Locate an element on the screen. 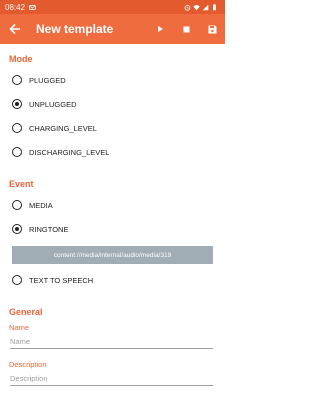 The height and width of the screenshot is (400, 320). description-label: Description is located at coordinates (28, 364).